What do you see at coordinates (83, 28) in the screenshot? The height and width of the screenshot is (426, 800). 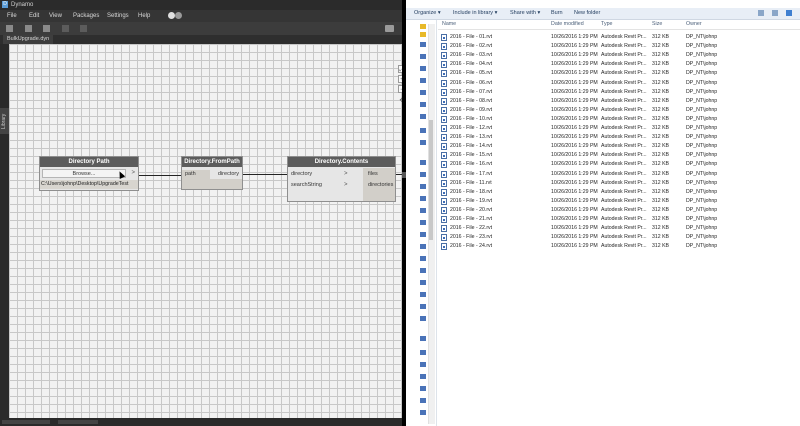 I see `redo-icon` at bounding box center [83, 28].